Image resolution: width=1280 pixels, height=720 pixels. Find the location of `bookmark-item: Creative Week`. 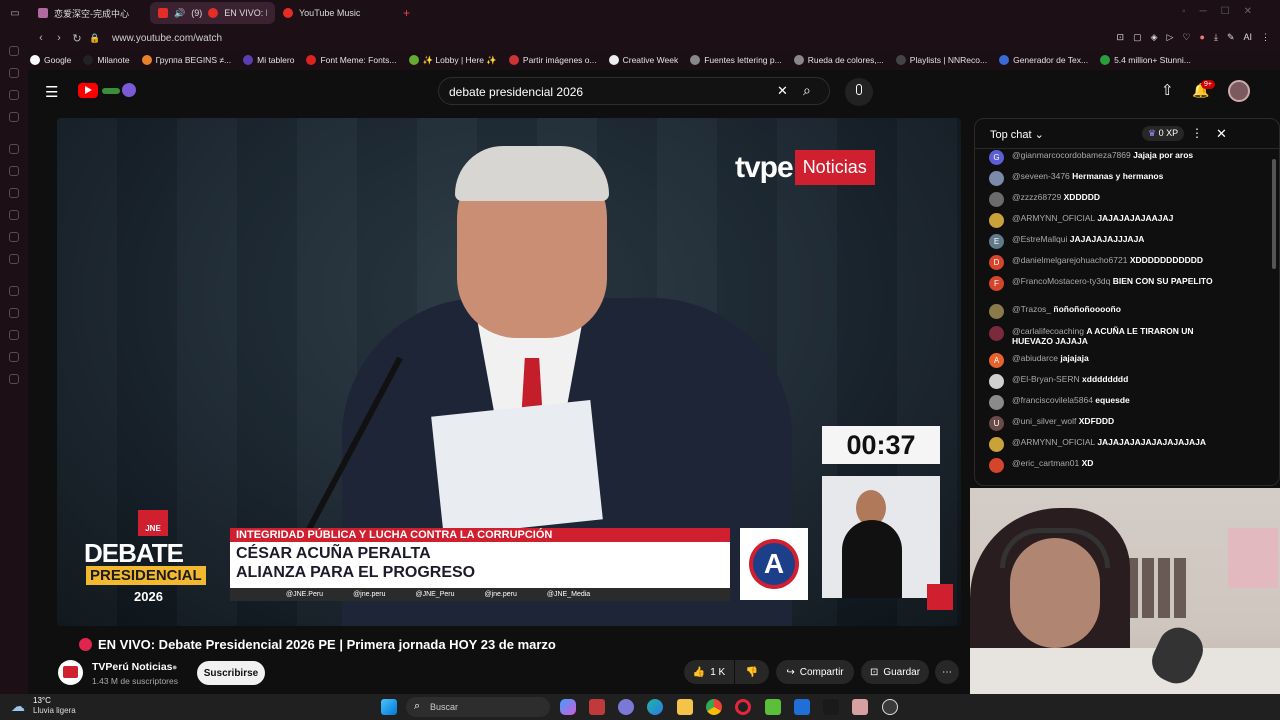

bookmark-item: Creative Week is located at coordinates (643, 60).